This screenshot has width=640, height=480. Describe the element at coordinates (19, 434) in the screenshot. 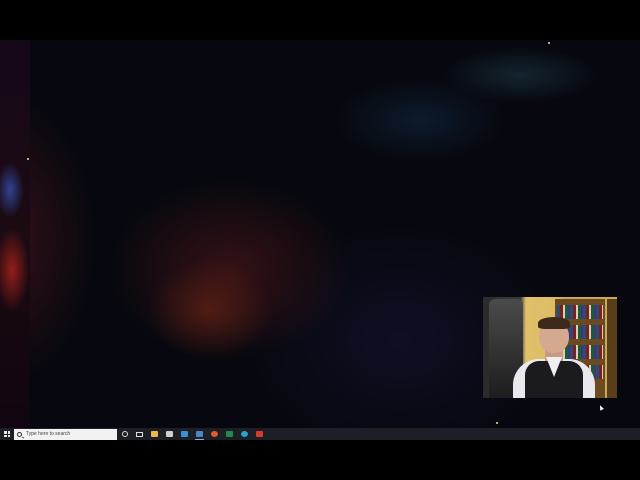

I see `search-icon` at that location.